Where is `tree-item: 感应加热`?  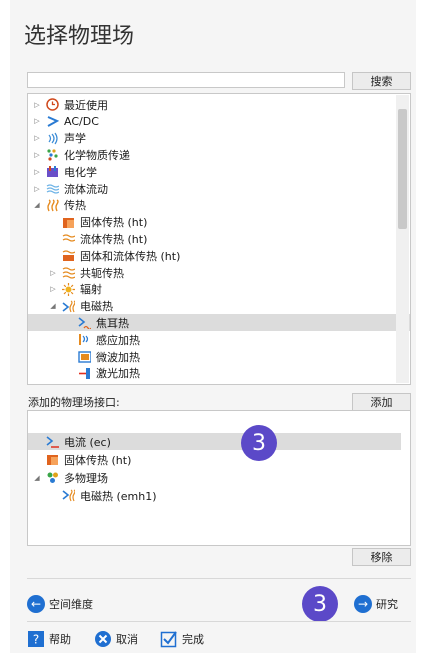 tree-item: 感应加热 is located at coordinates (84, 339).